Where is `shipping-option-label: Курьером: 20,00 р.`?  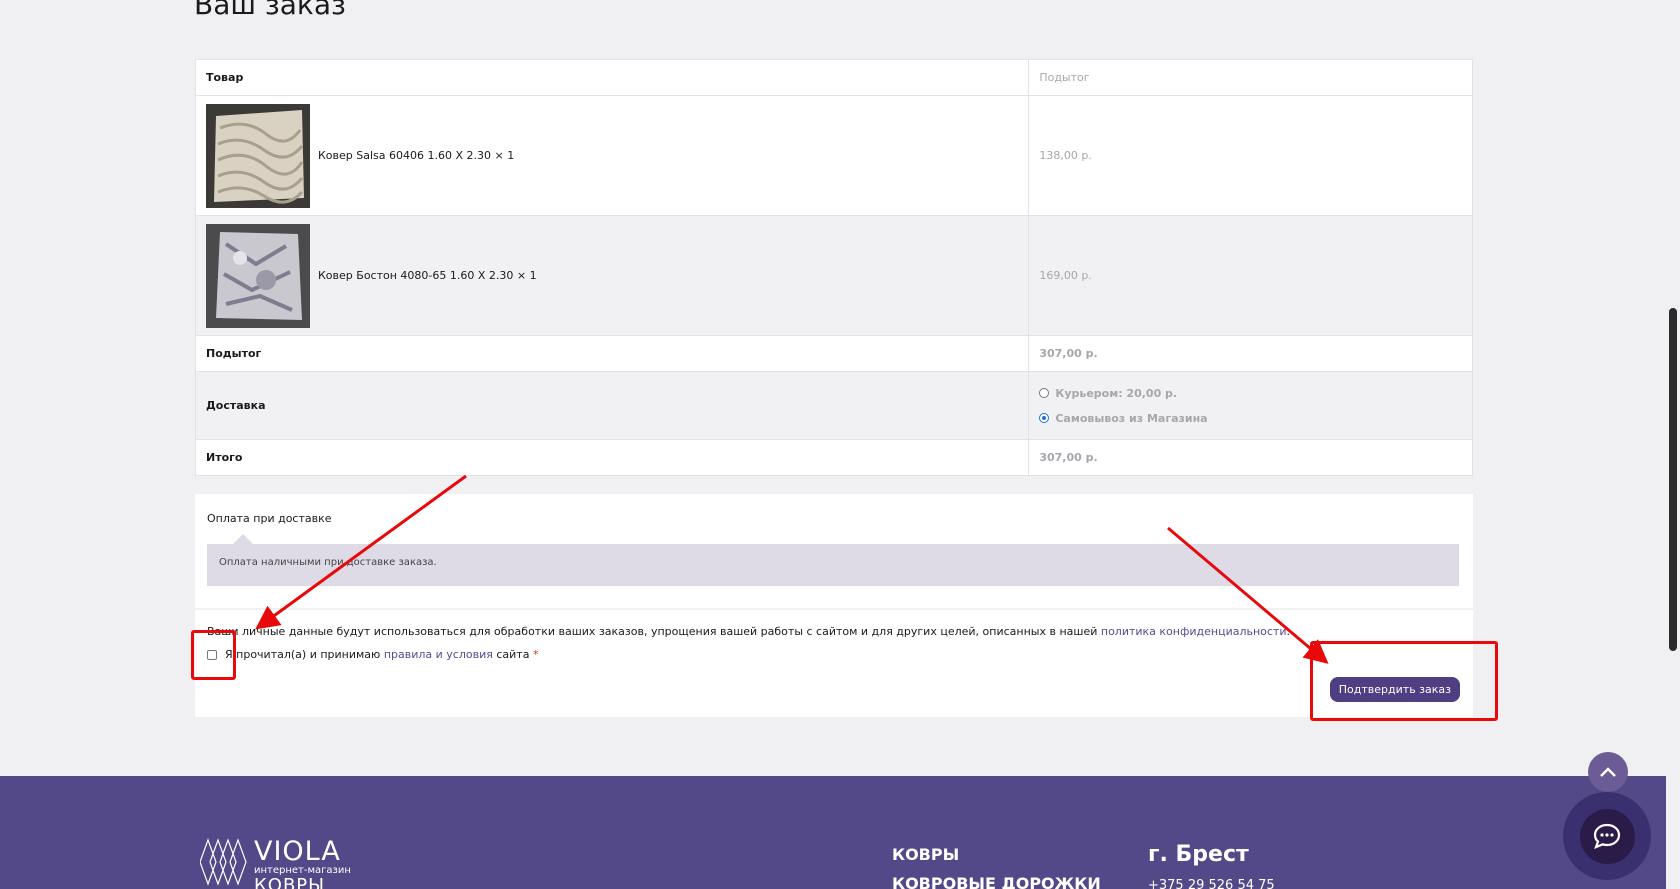
shipping-option-label: Курьером: 20,00 р. is located at coordinates (1116, 393).